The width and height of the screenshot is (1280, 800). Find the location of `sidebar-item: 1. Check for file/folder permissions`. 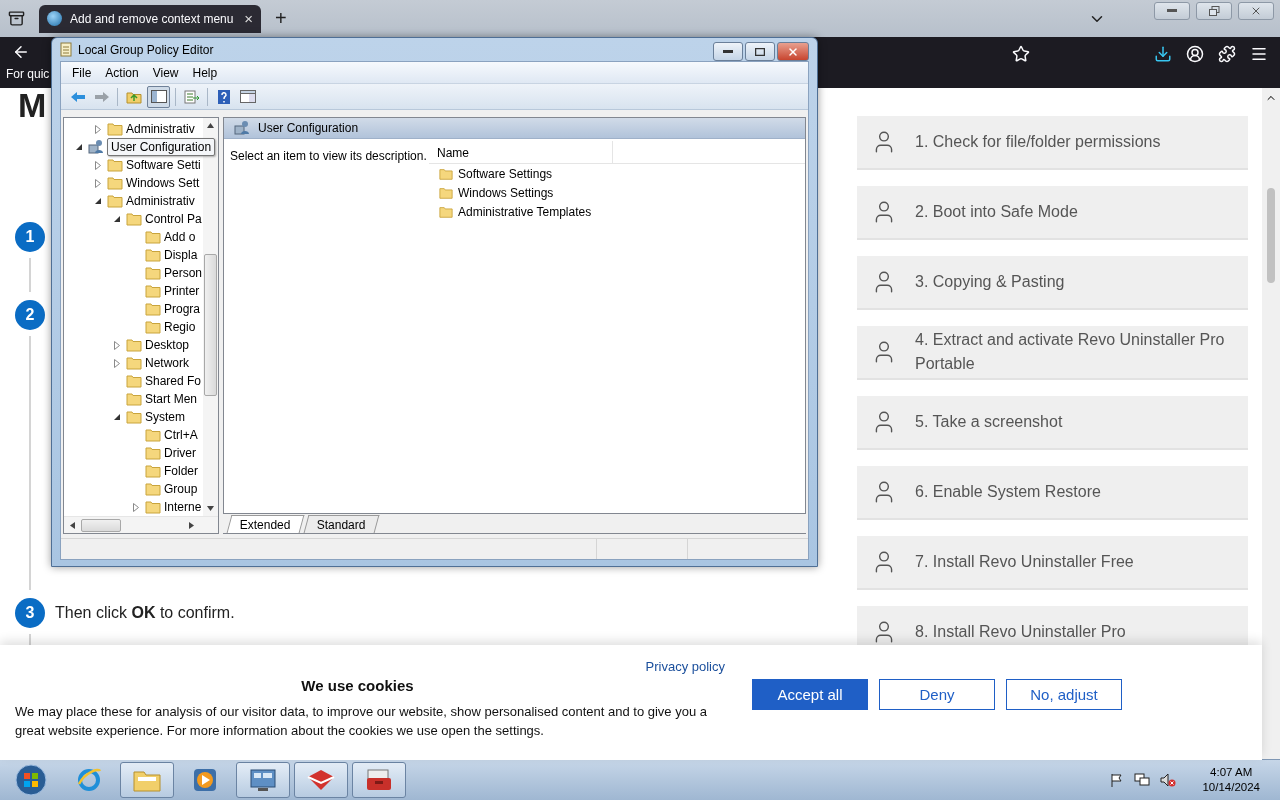

sidebar-item: 1. Check for file/folder permissions is located at coordinates (1052, 143).